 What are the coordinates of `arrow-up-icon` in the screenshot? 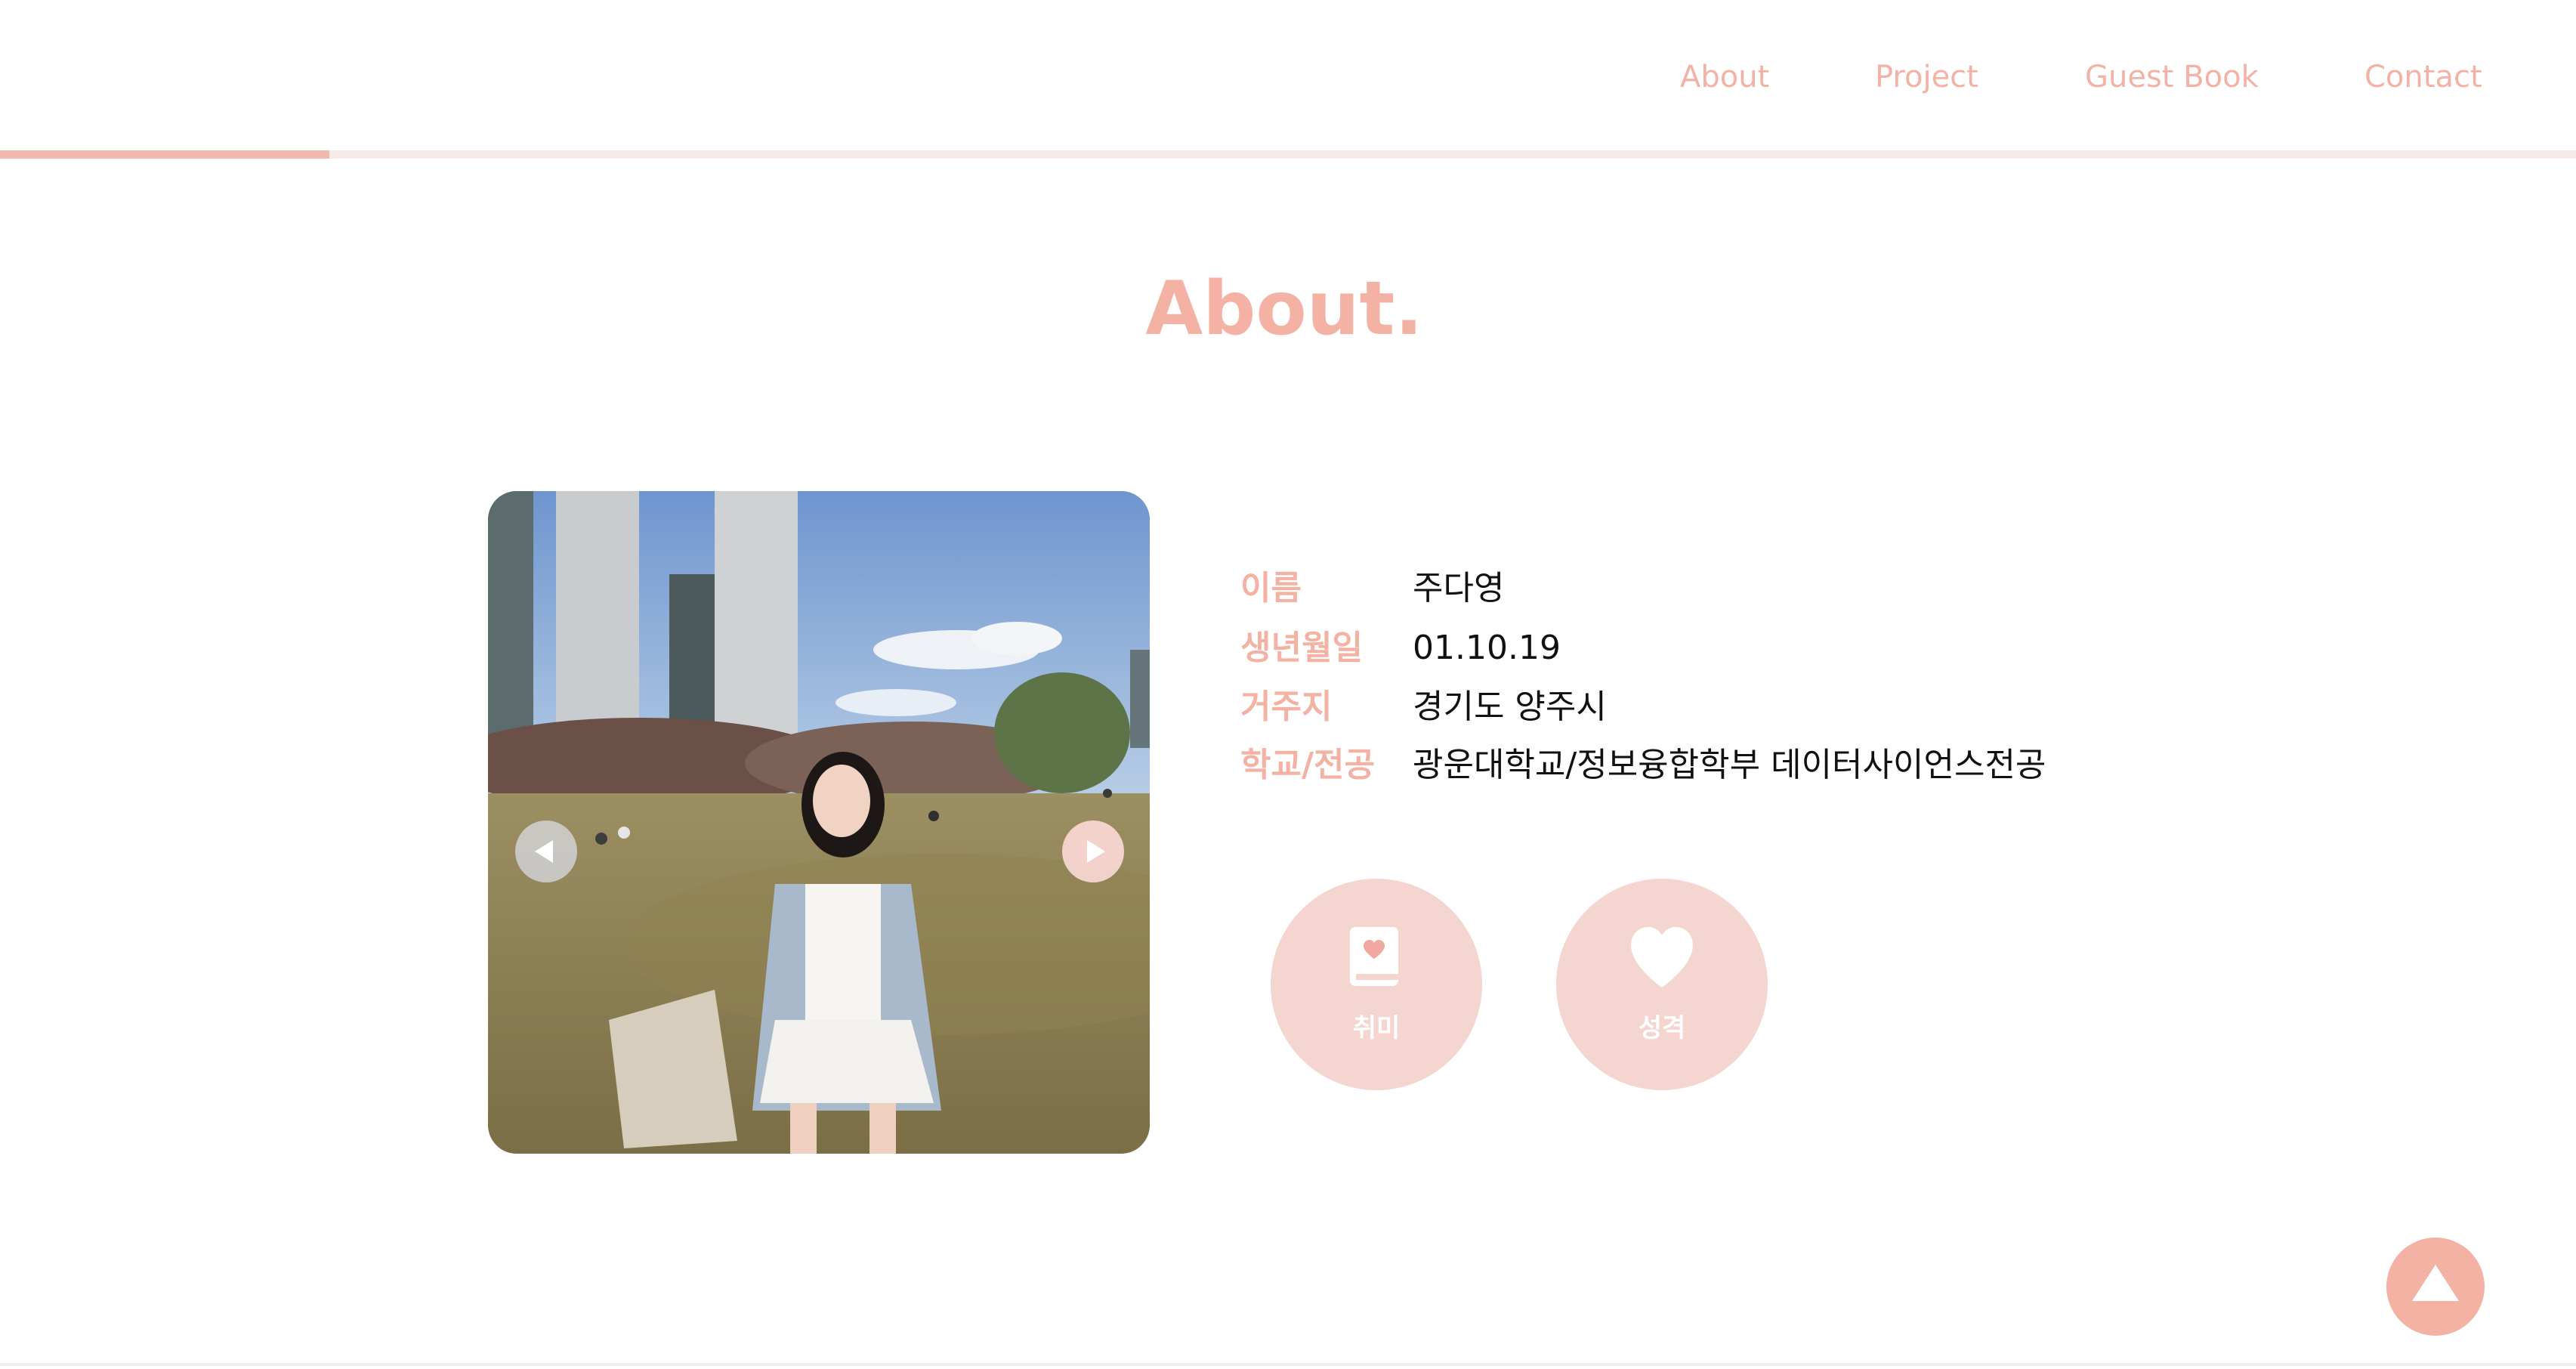 It's located at (2435, 1283).